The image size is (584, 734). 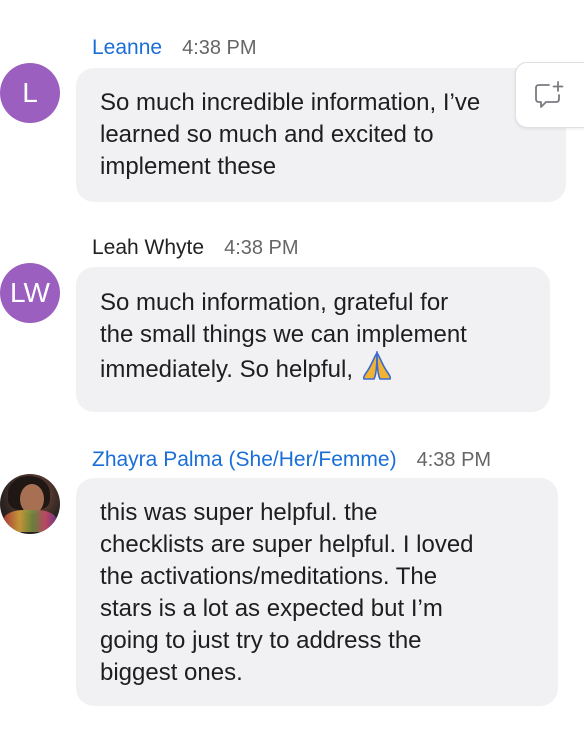 What do you see at coordinates (30, 521) in the screenshot?
I see `avatar-scarf` at bounding box center [30, 521].